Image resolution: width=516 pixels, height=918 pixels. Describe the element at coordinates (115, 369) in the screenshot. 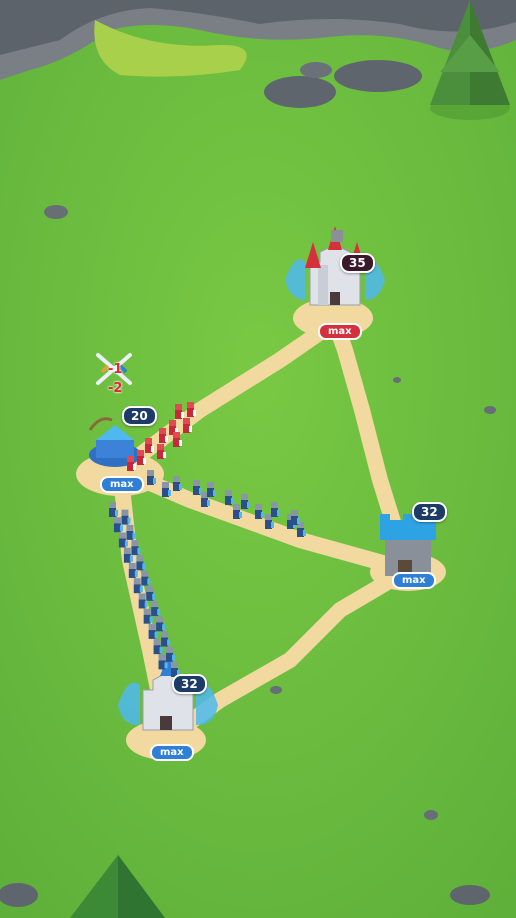

I see `damage-number: -1` at that location.